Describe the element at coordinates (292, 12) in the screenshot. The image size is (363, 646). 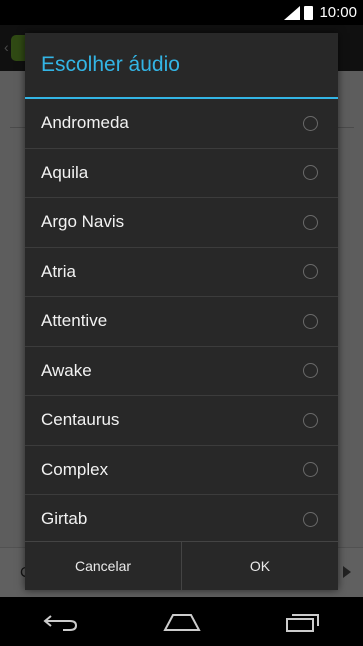
I see `signal-icon` at that location.